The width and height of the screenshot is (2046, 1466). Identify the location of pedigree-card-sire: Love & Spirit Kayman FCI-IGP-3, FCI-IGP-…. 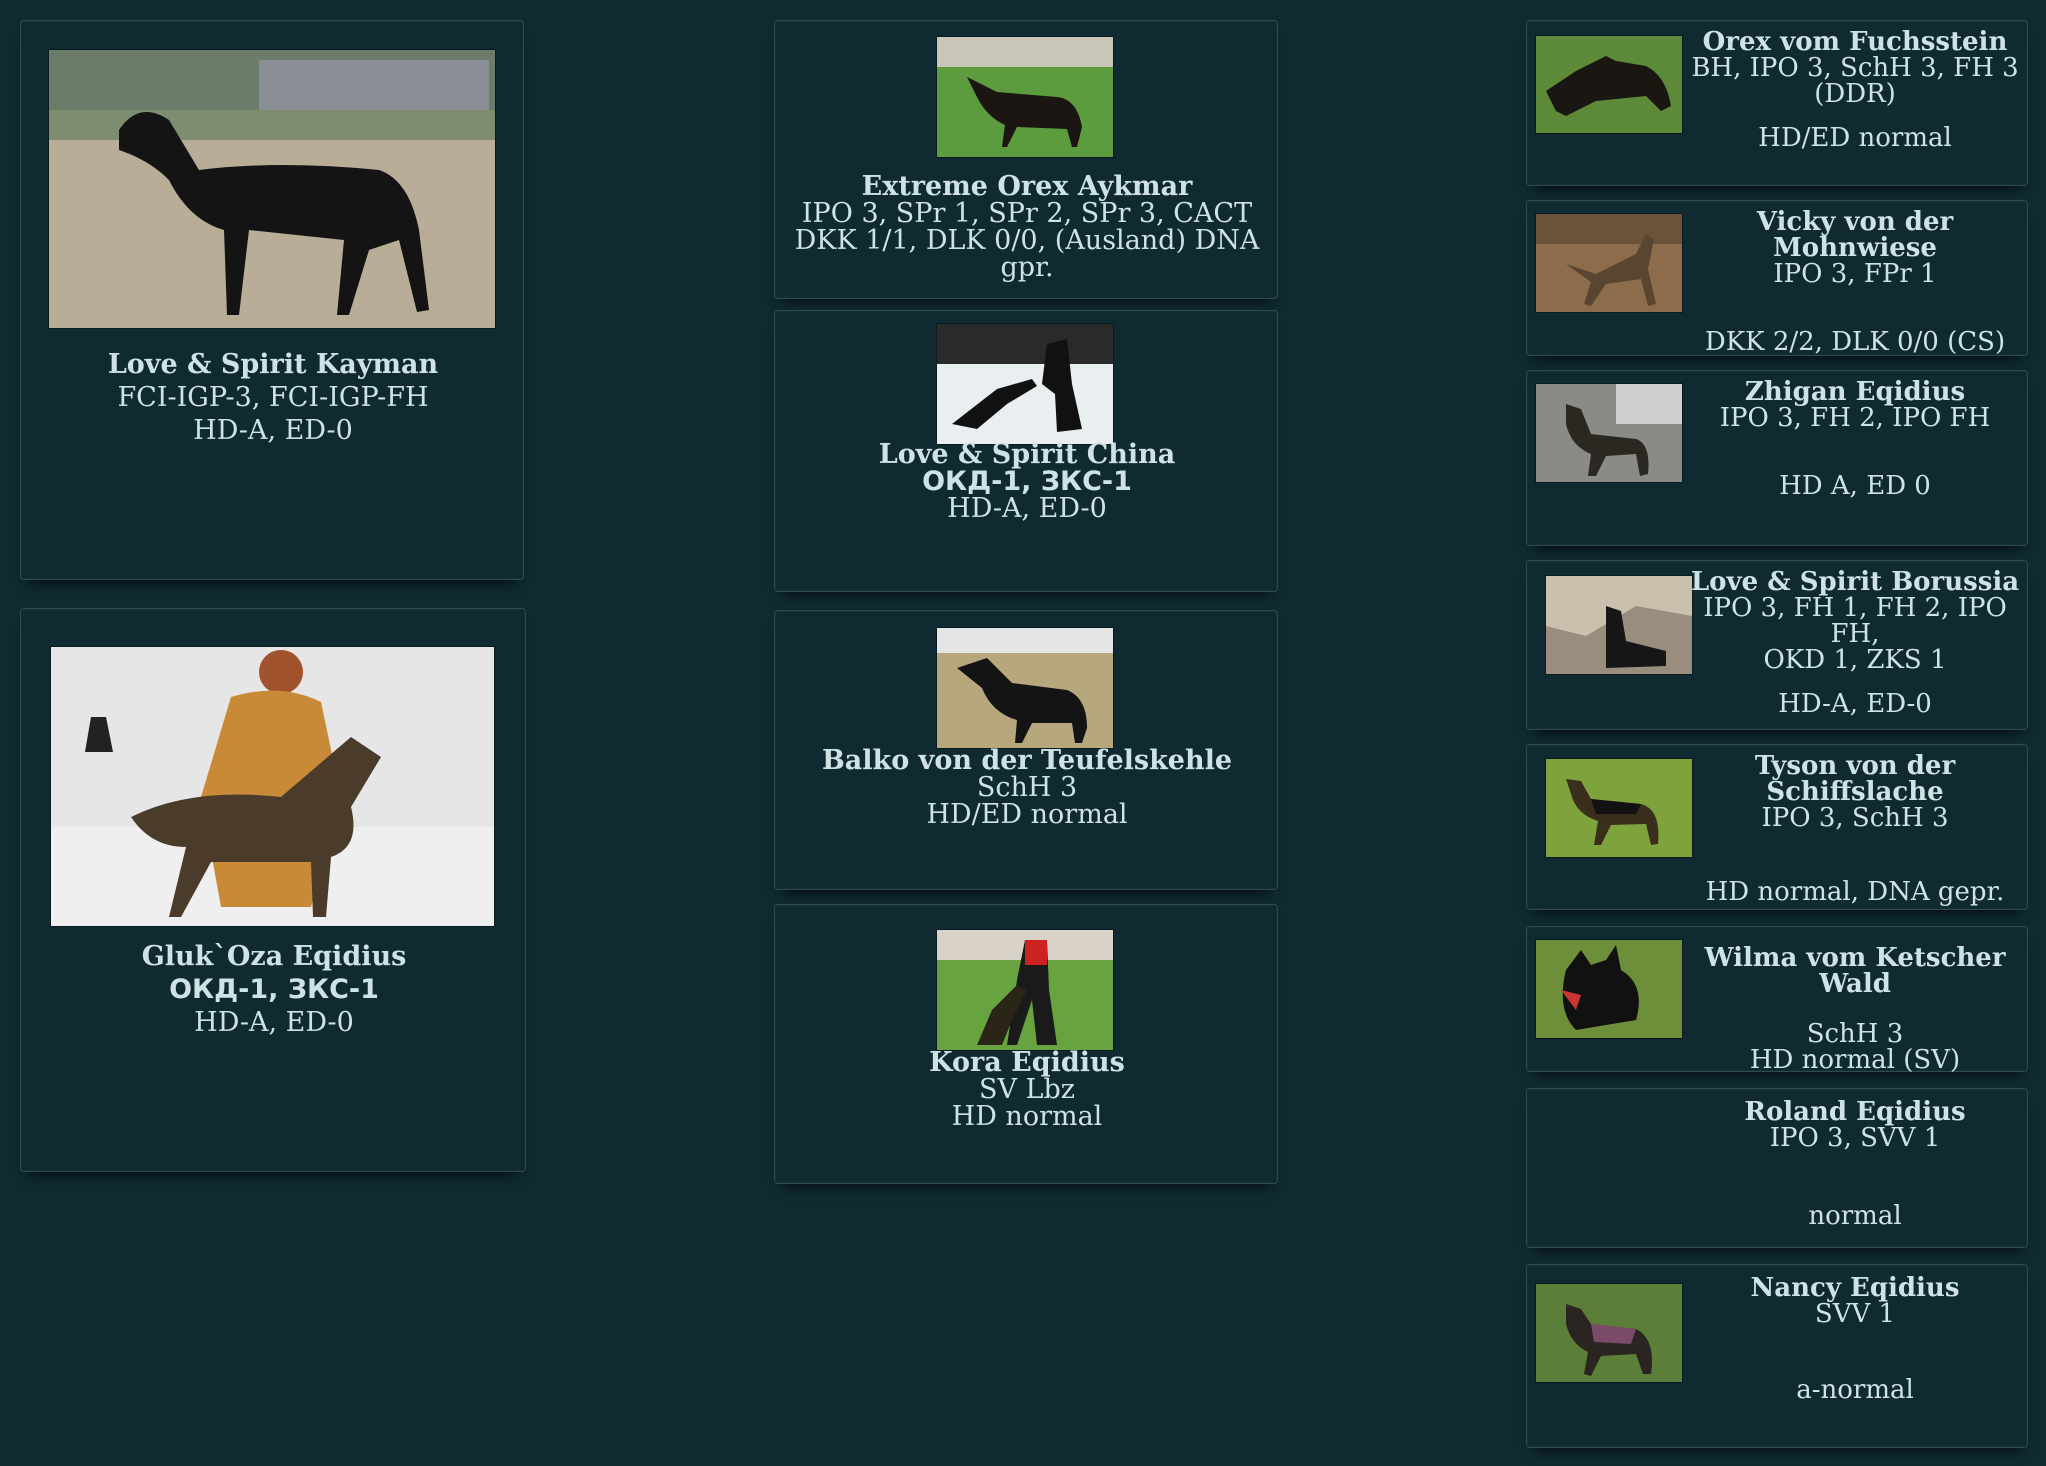
(272, 300).